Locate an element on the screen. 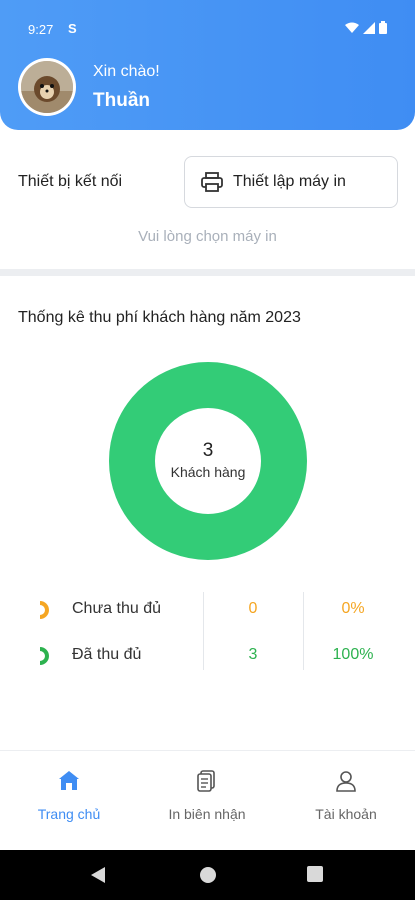 The height and width of the screenshot is (900, 415). stats-title: Thống kê thu phí khách hàng năm 2023 is located at coordinates (159, 317).